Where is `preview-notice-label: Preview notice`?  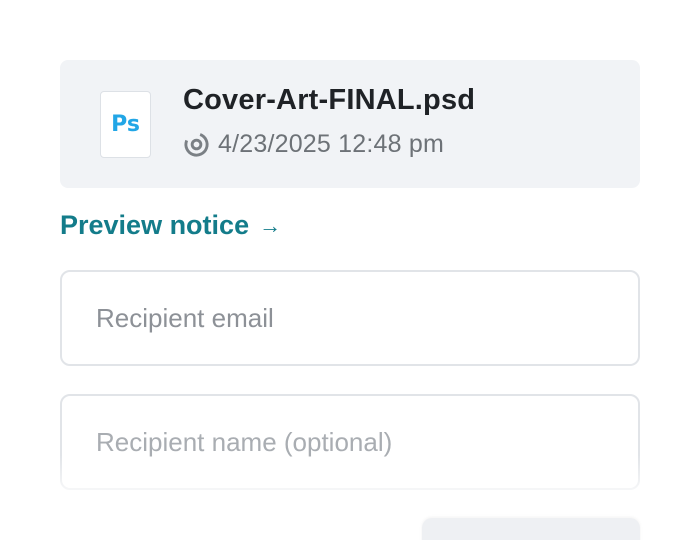 preview-notice-label: Preview notice is located at coordinates (155, 225).